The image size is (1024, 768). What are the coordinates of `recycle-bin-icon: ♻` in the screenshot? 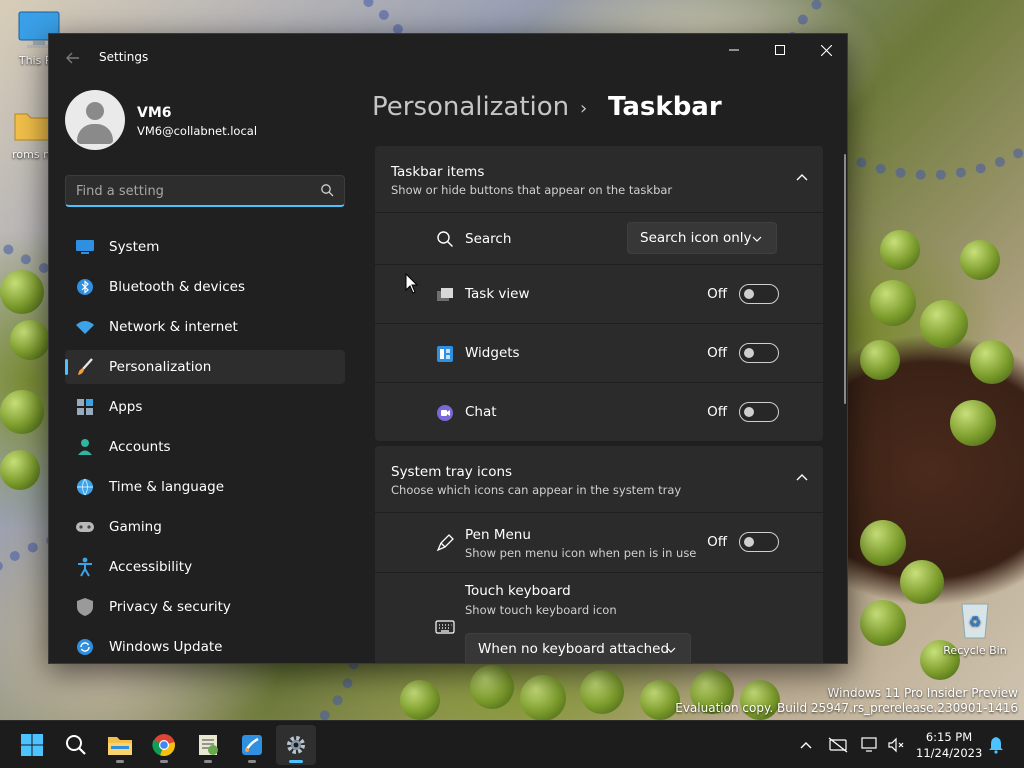 It's located at (975, 619).